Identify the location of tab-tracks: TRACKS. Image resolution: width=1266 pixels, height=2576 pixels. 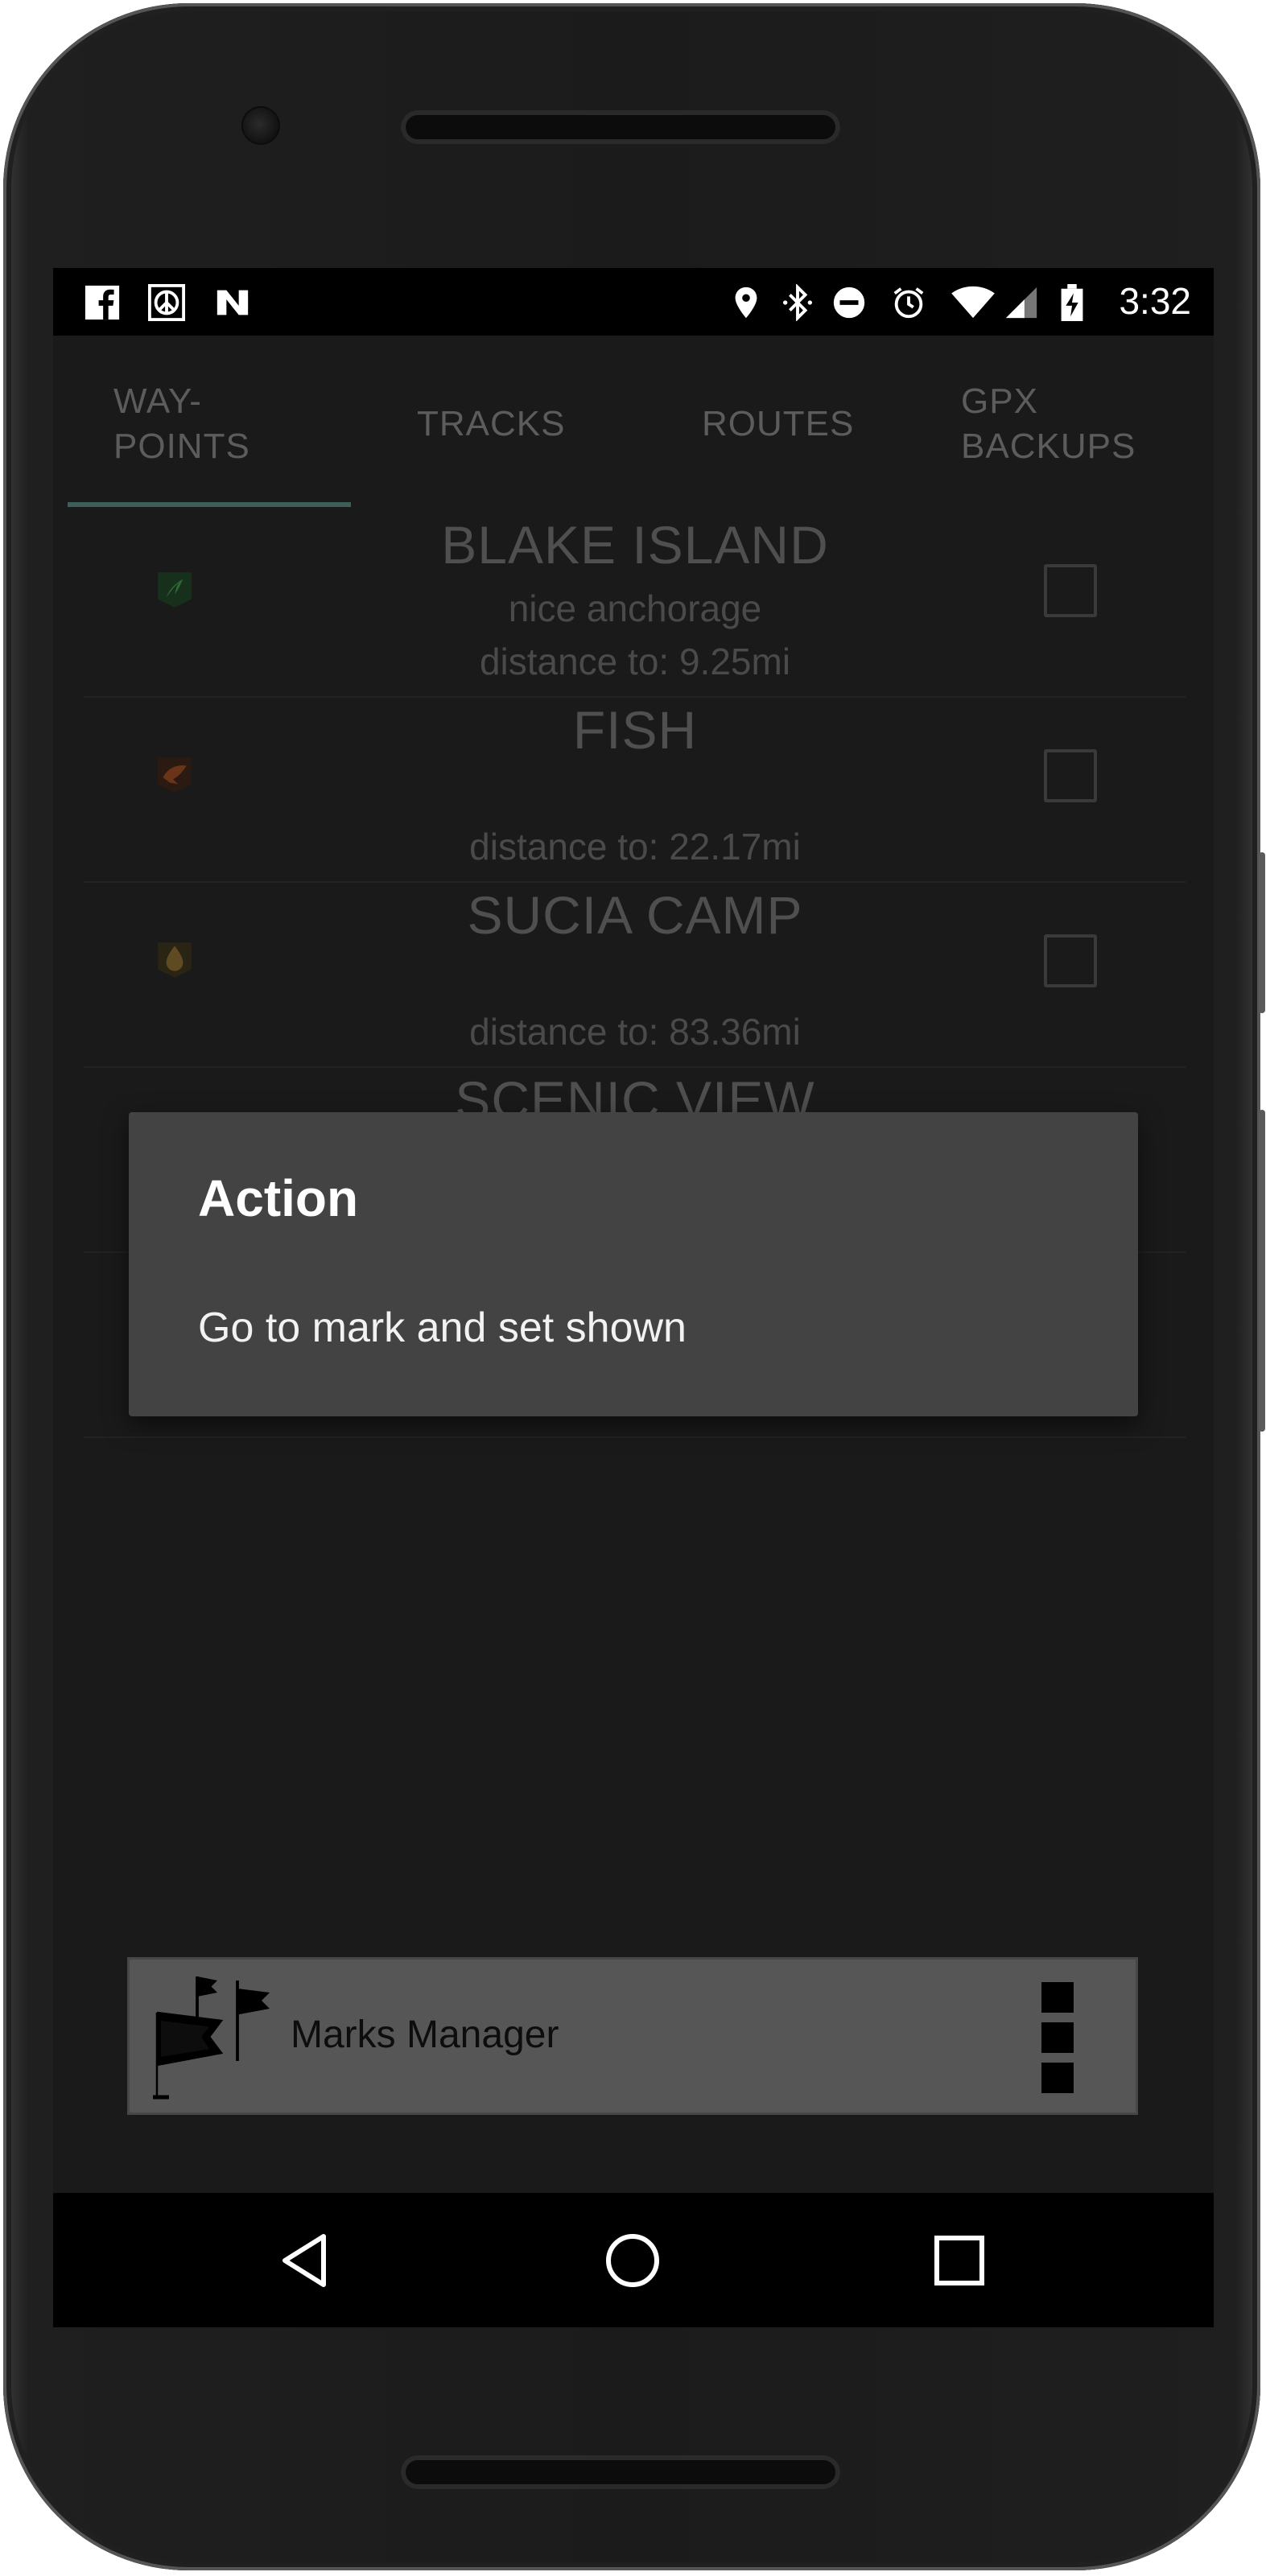
(491, 424).